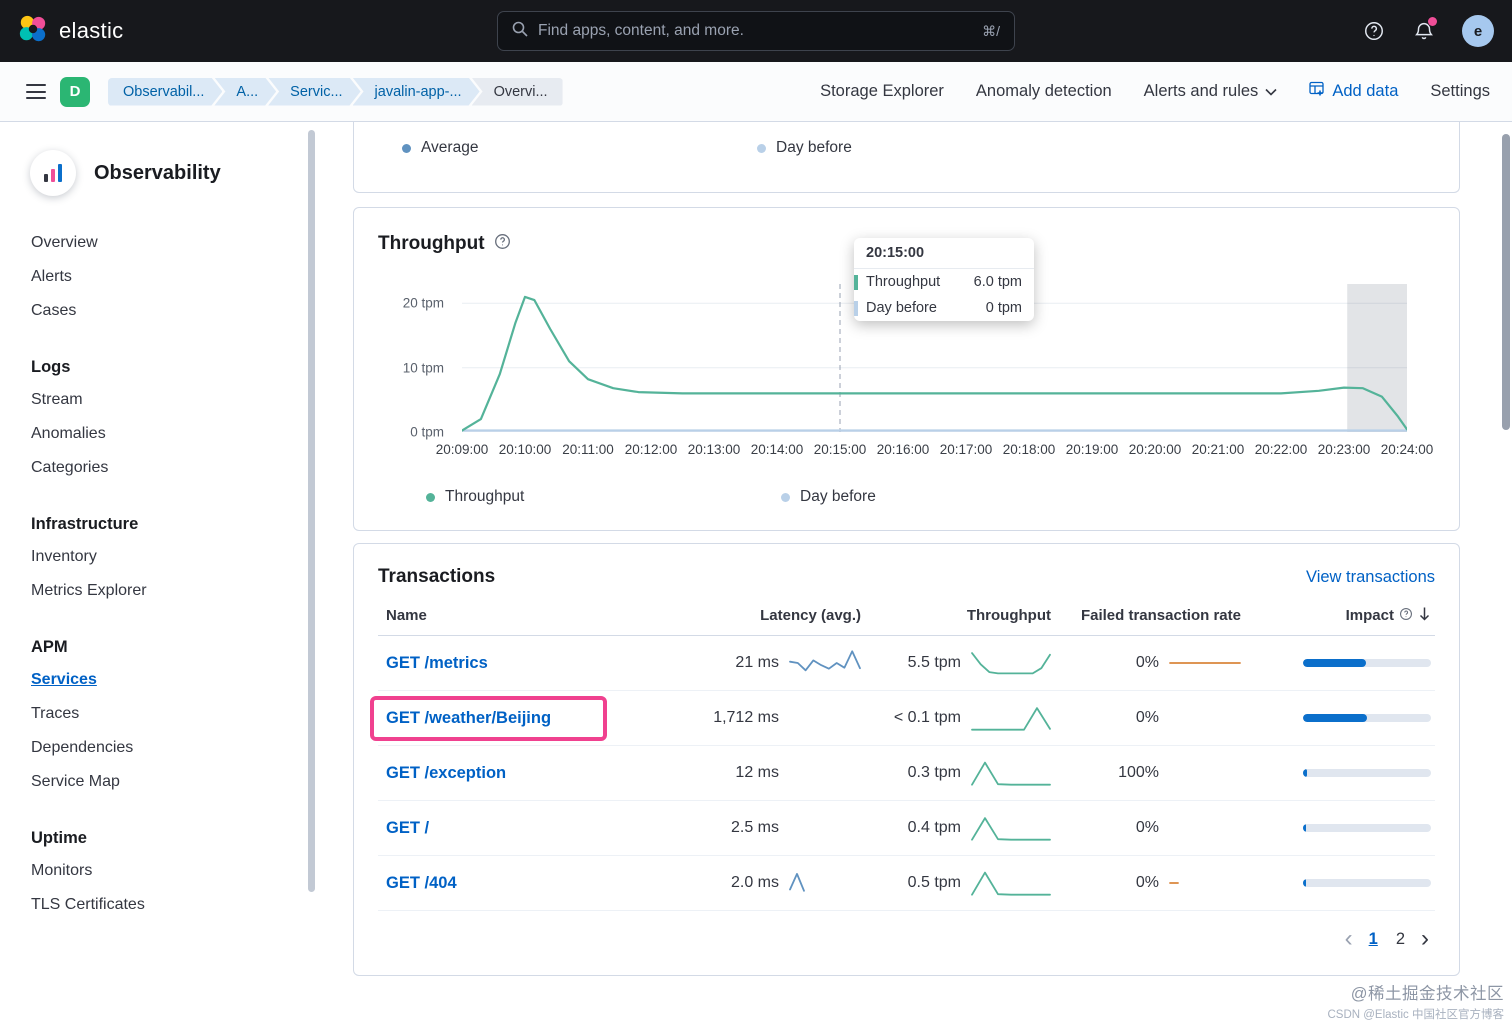  I want to click on global-search-input: Find apps, content, and more. ⌘/, so click(756, 31).